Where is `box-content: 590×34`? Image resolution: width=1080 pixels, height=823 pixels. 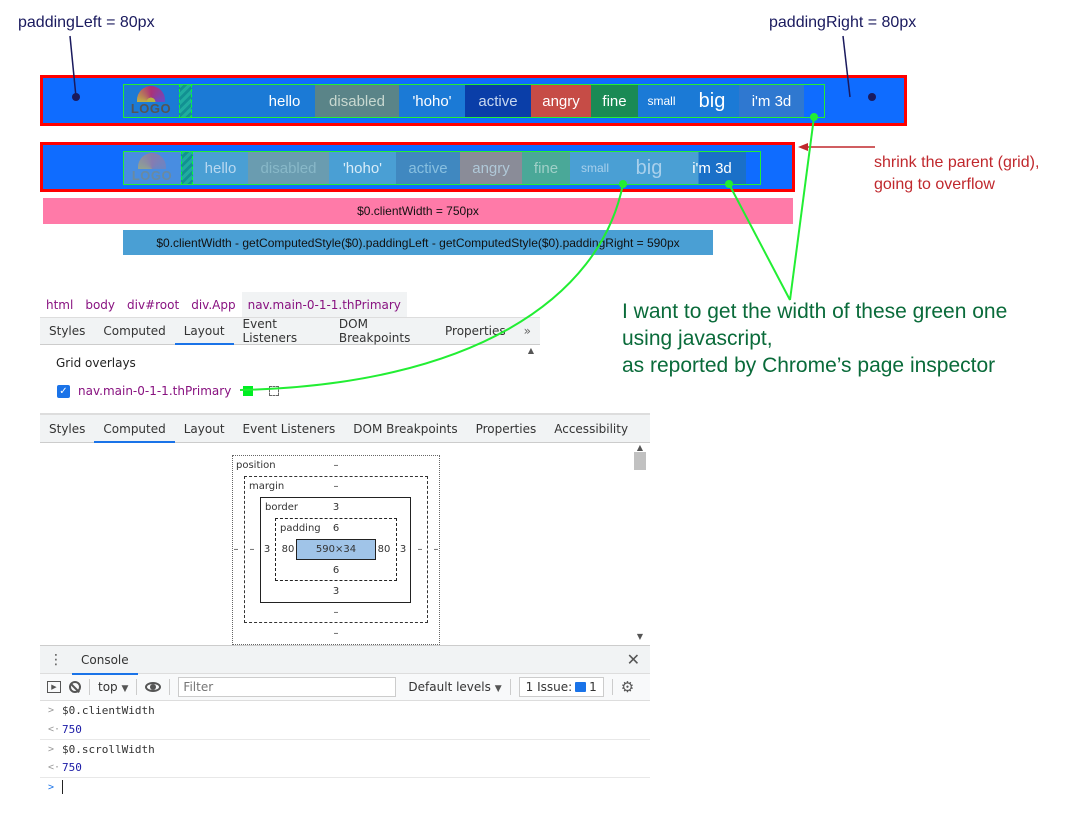
box-content: 590×34 is located at coordinates (336, 549).